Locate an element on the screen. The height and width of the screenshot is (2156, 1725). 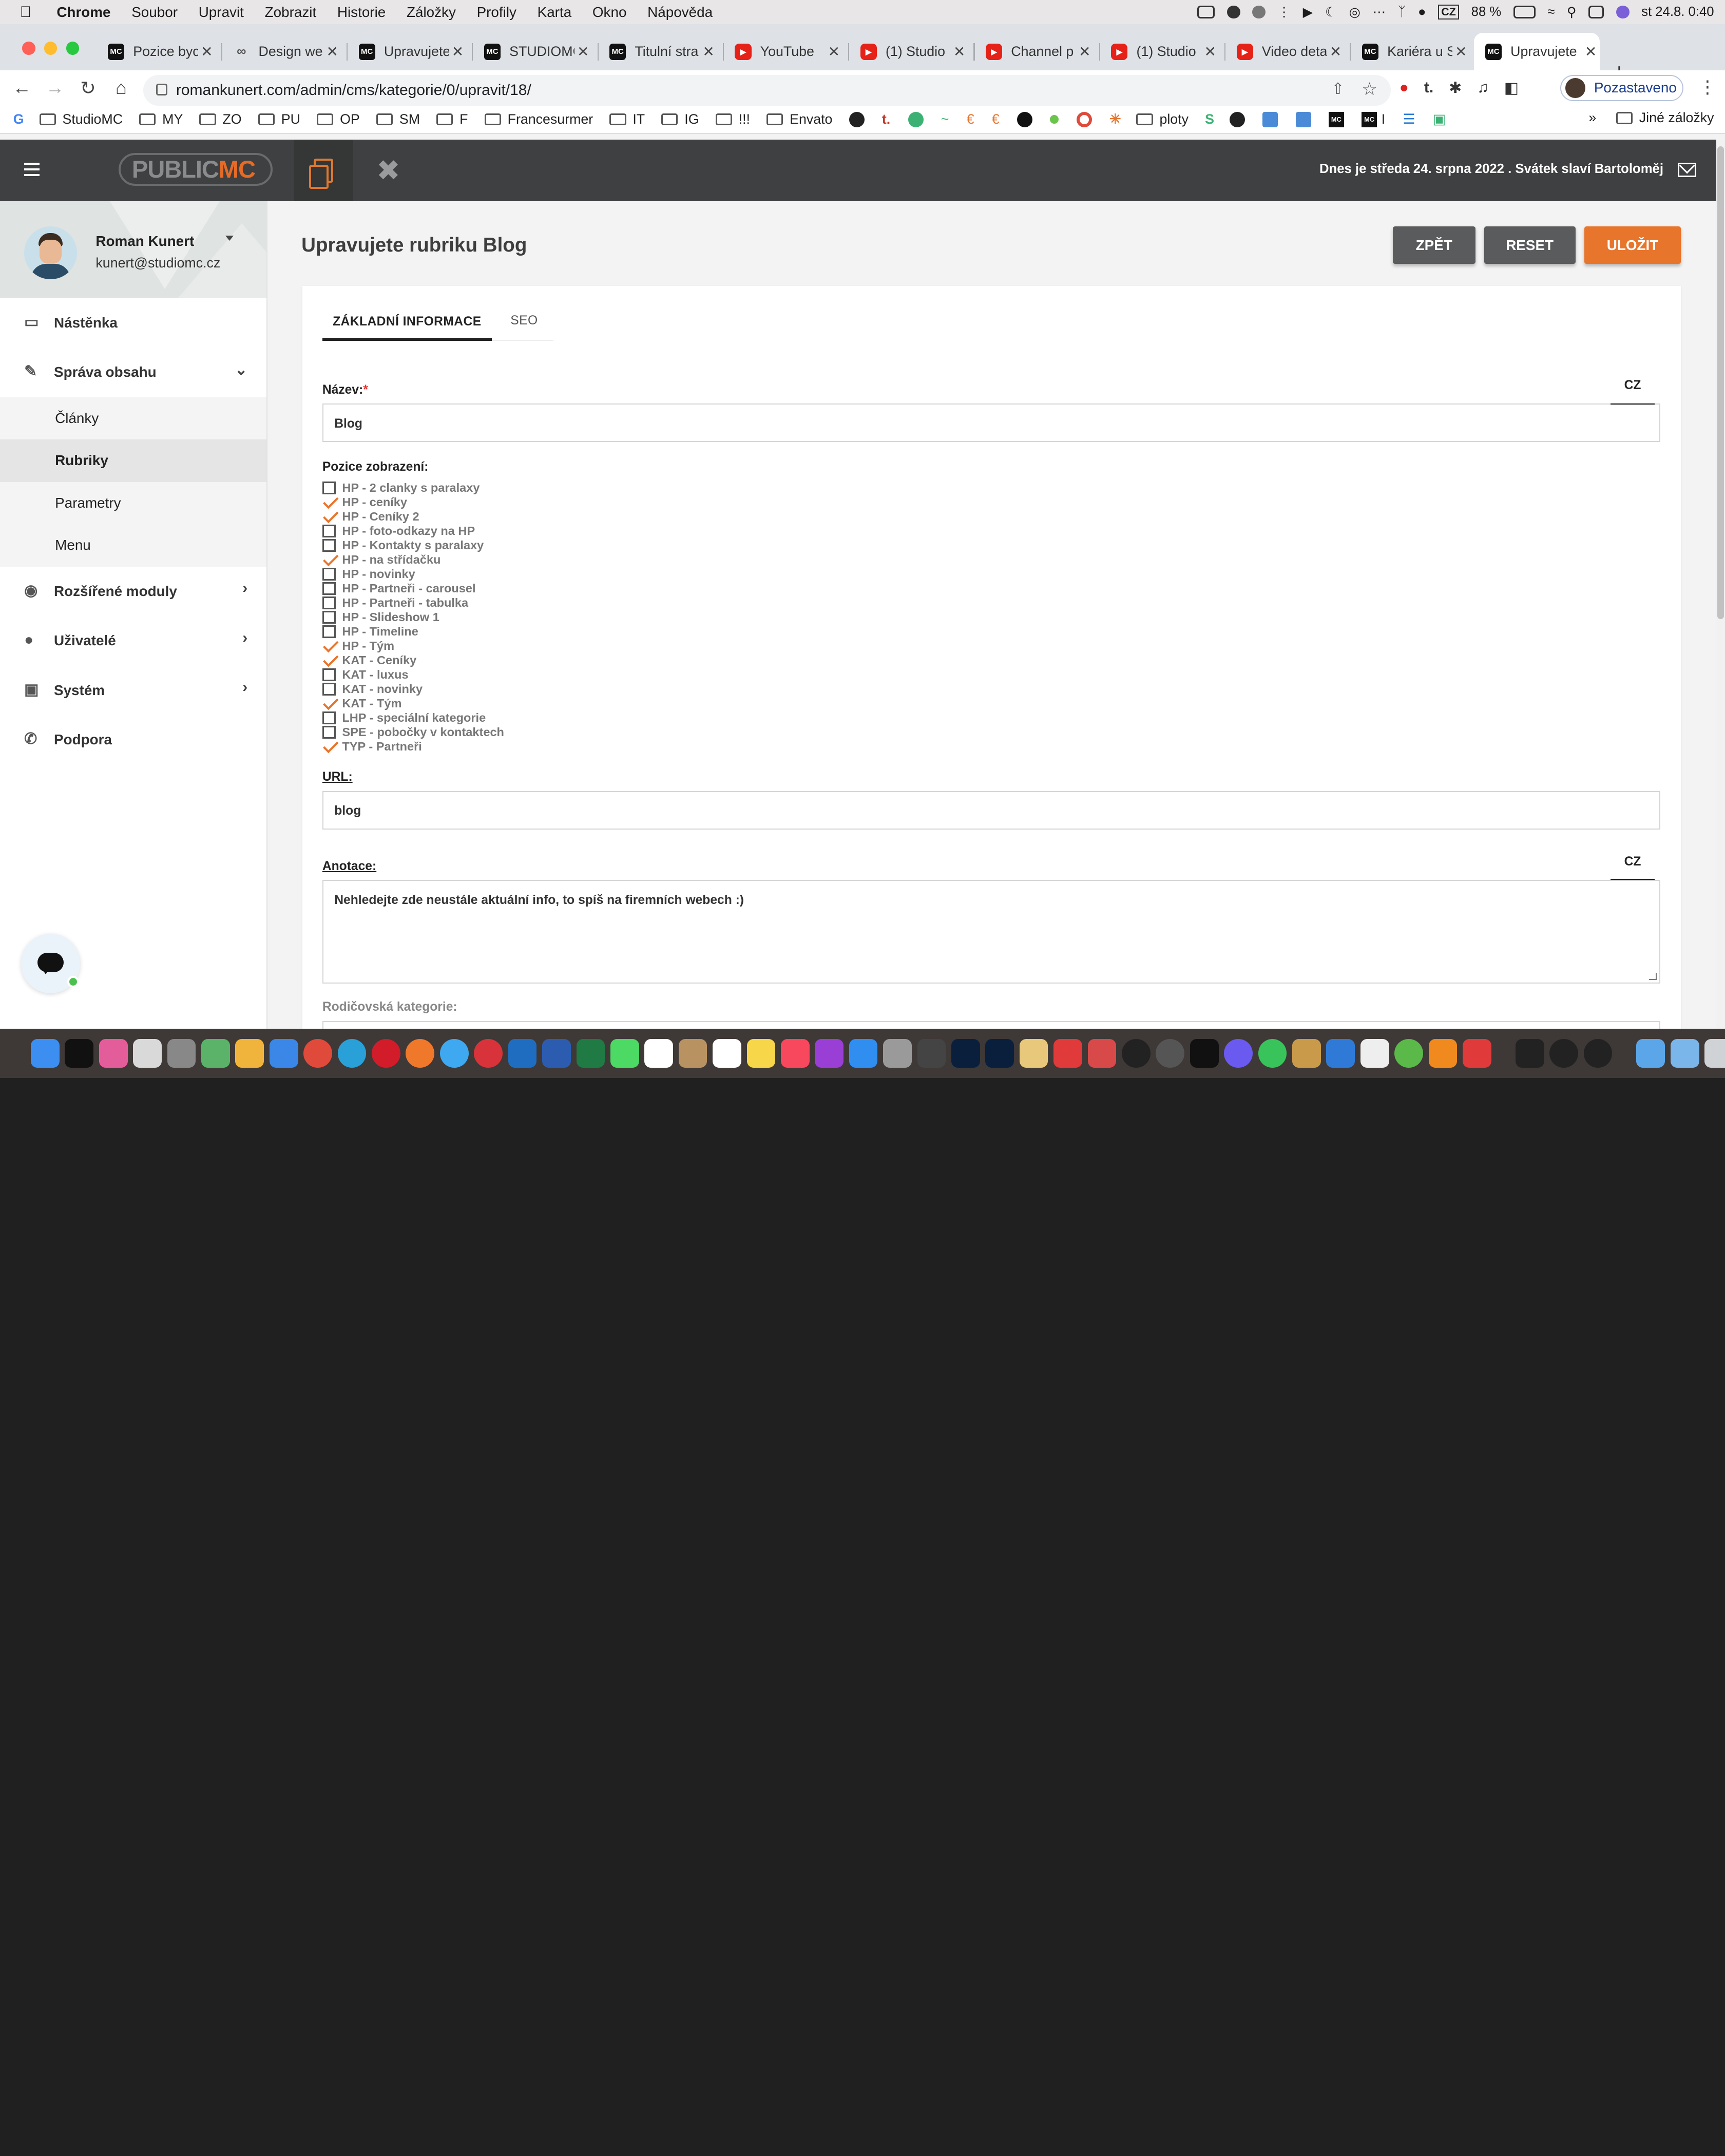
bookmark-i: I is located at coordinates (1383, 119).